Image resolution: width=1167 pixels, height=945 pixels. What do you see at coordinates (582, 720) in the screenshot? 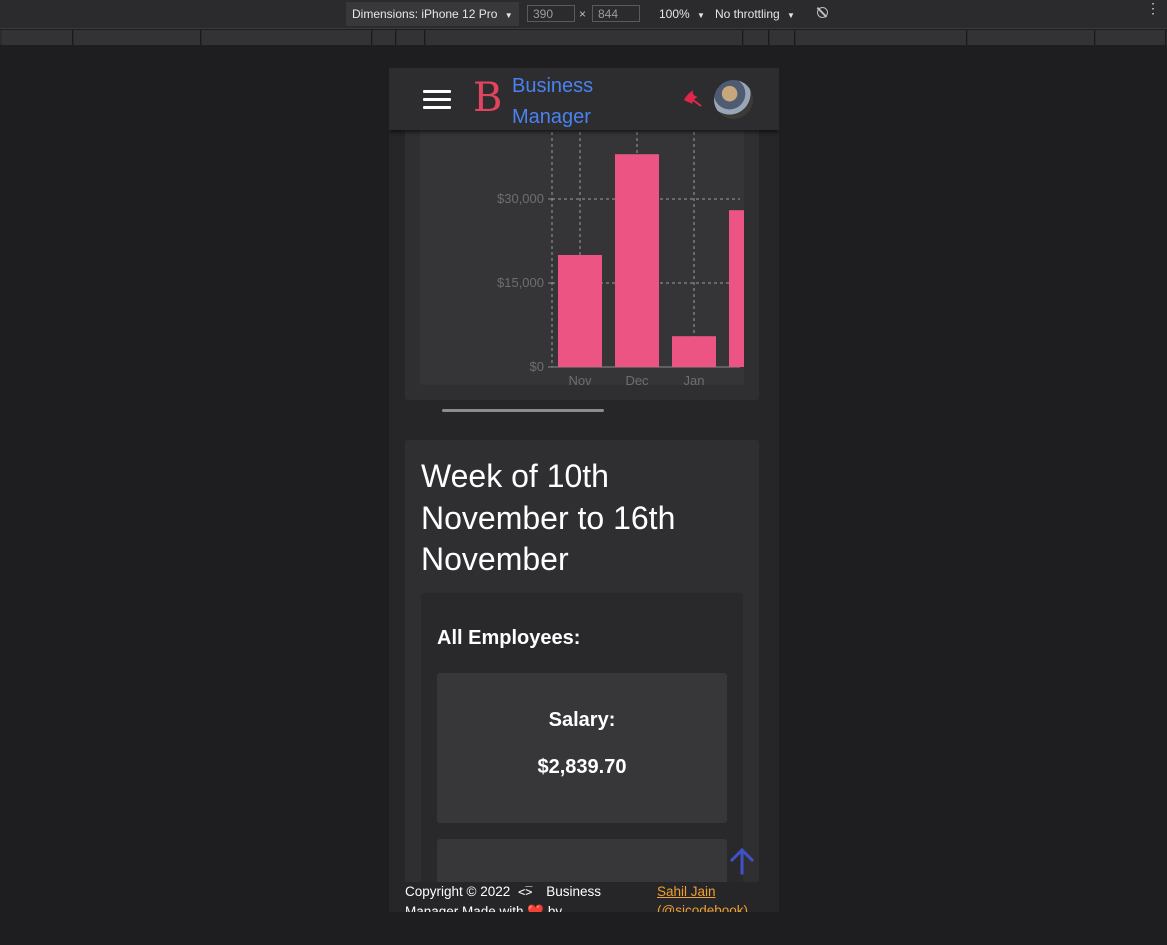
I see `salary-label: Salary:` at bounding box center [582, 720].